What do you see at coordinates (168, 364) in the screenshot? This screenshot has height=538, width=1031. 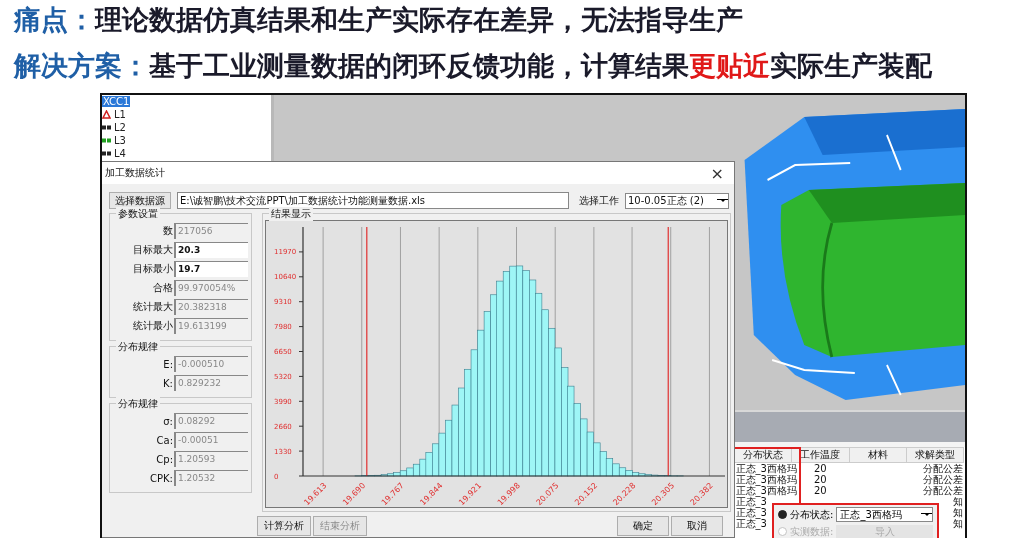 I see `field-label: E:` at bounding box center [168, 364].